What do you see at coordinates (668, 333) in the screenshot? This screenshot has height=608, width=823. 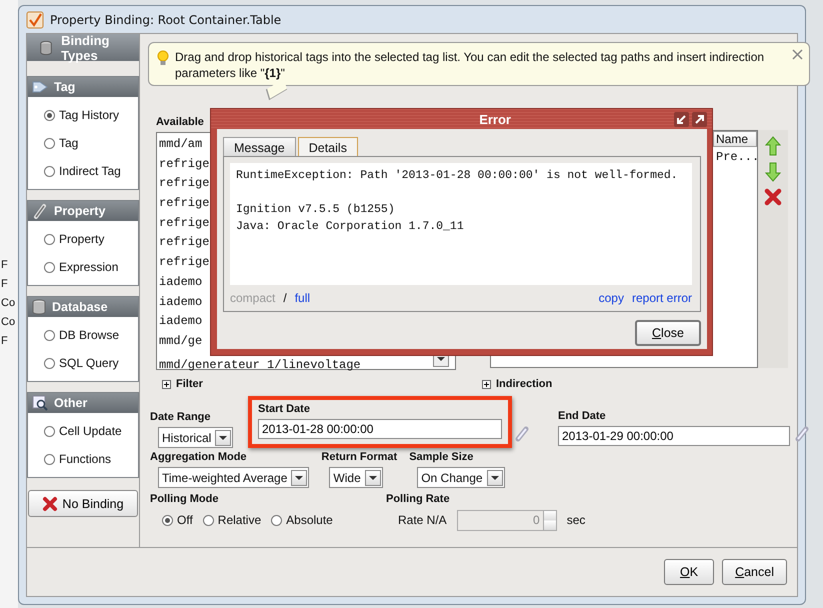 I see `close-button: Close` at bounding box center [668, 333].